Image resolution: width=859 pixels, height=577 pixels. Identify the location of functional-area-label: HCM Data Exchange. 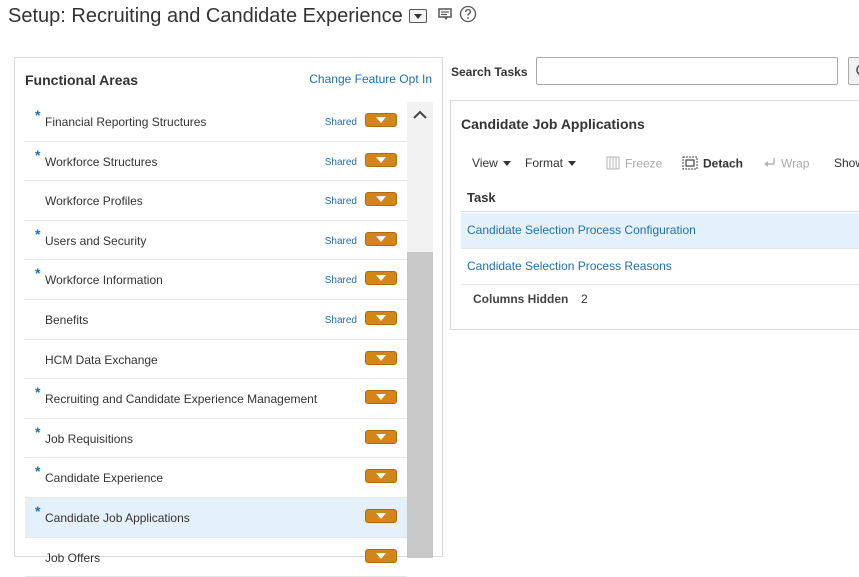
(101, 359).